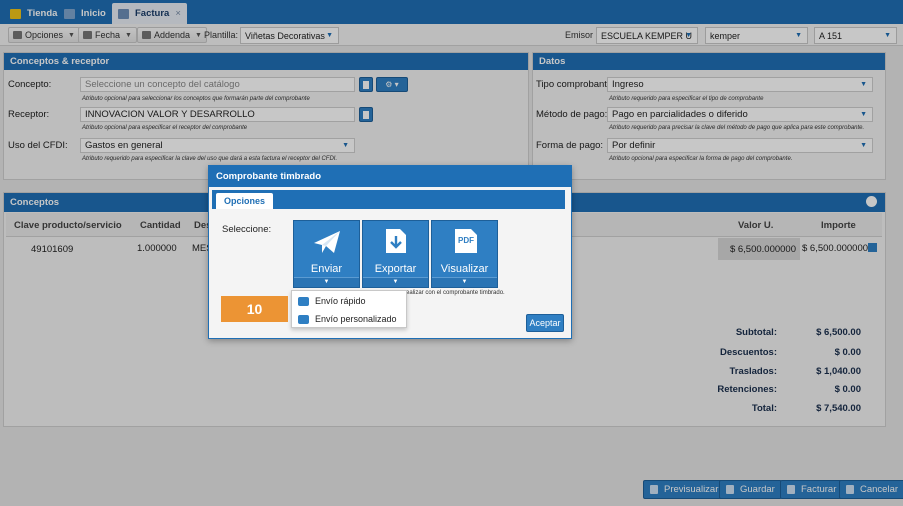  I want to click on download-icon, so click(396, 241).